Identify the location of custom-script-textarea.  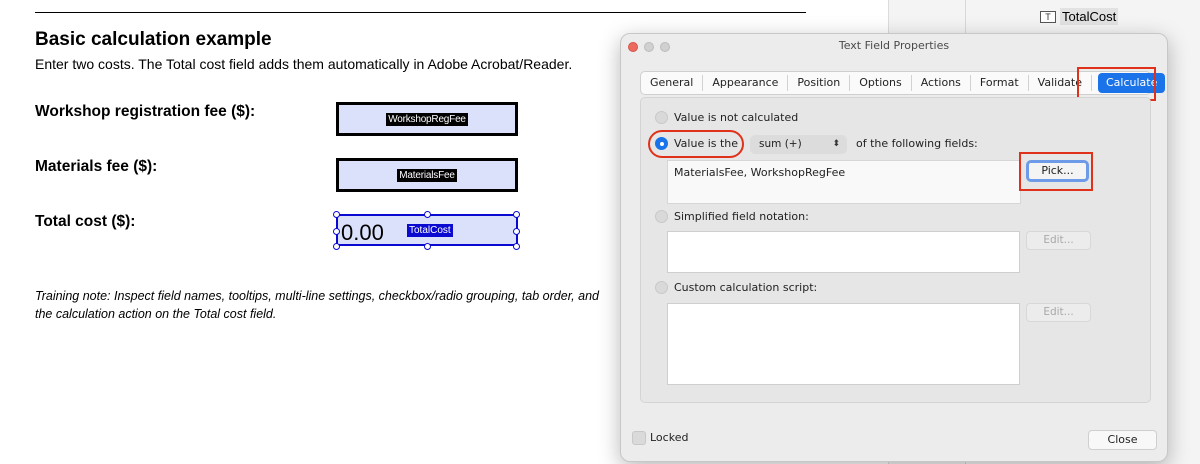
(843, 344).